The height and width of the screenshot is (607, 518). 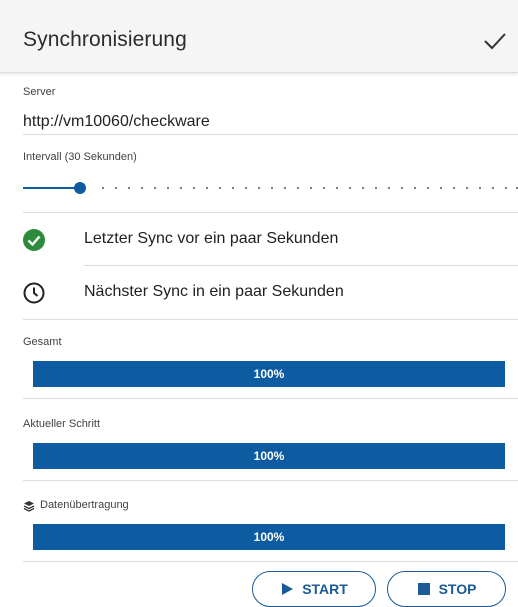 I want to click on current-step-progress-text: 100%, so click(x=269, y=456).